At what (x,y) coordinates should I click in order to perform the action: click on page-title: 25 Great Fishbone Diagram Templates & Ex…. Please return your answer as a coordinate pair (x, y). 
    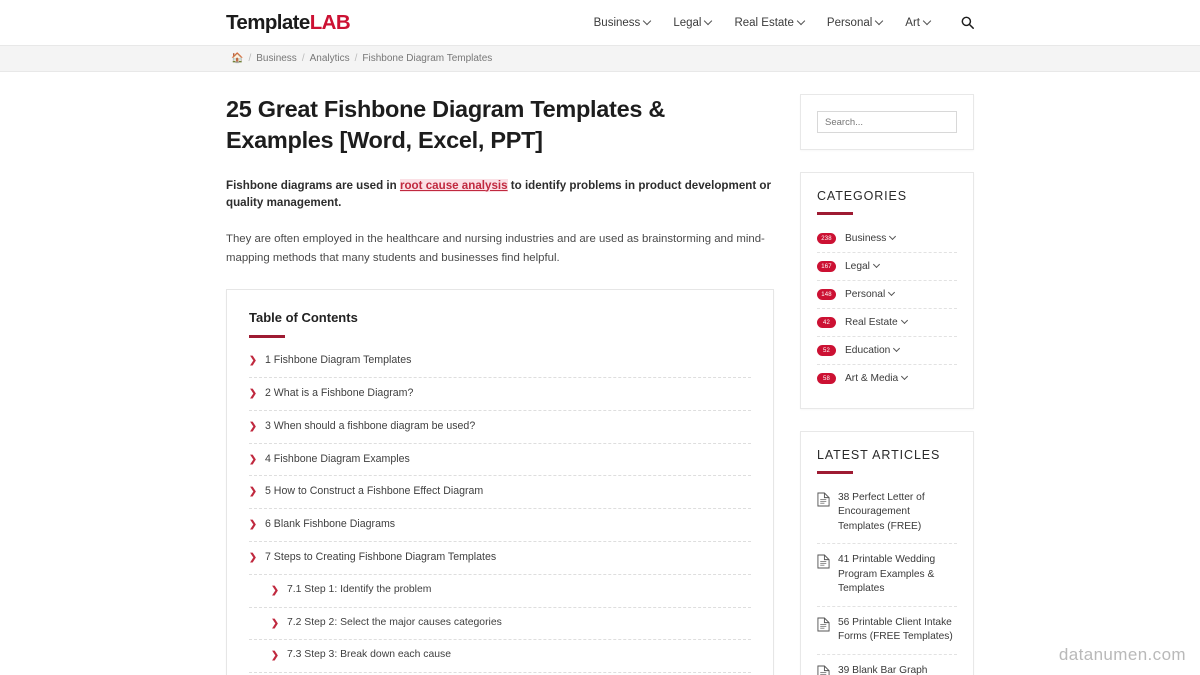
    Looking at the image, I should click on (446, 125).